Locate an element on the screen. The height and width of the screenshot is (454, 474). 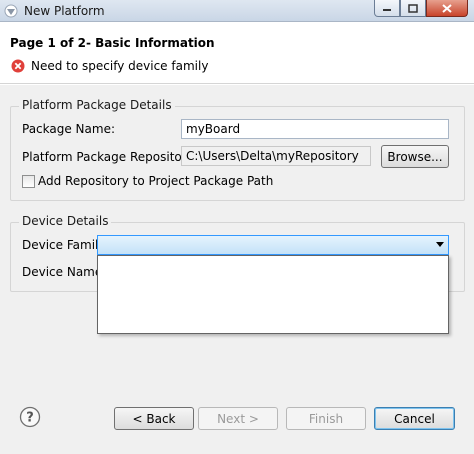
window-controls is located at coordinates (421, 9).